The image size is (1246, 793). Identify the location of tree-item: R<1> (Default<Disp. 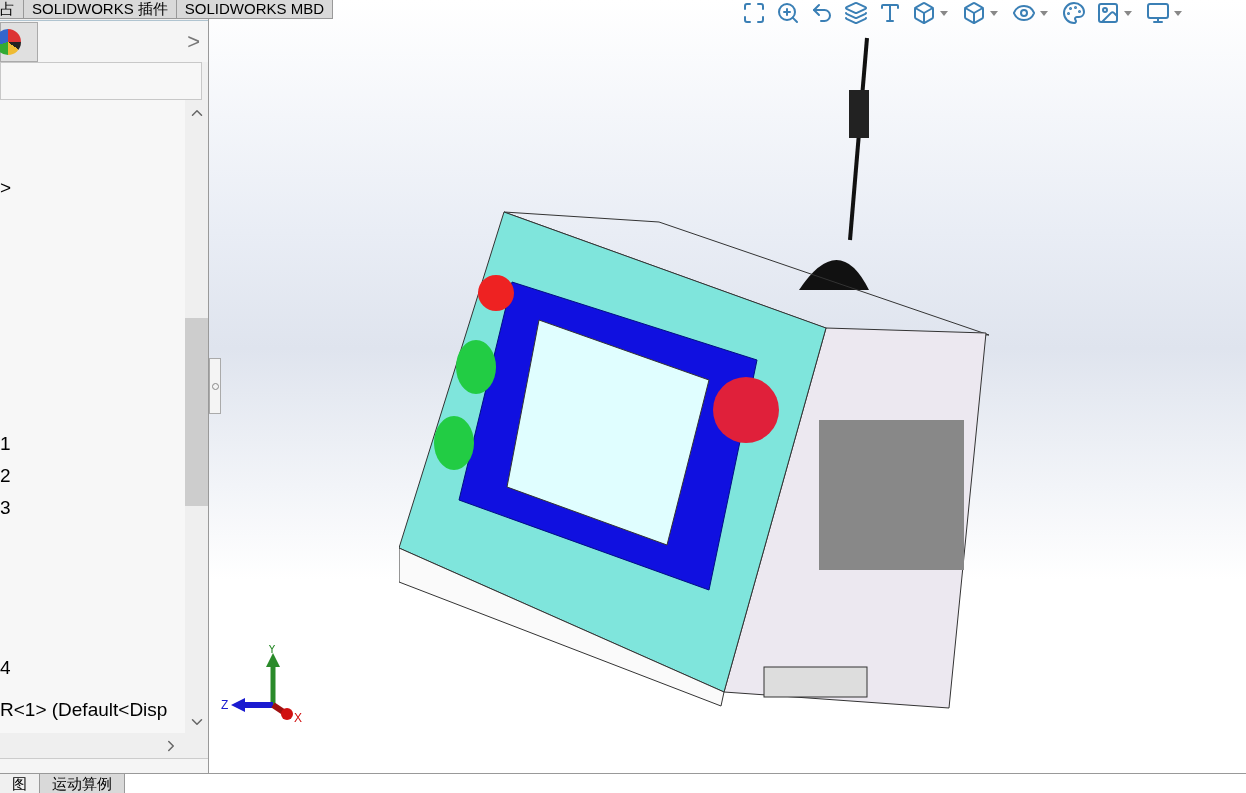
(92, 709).